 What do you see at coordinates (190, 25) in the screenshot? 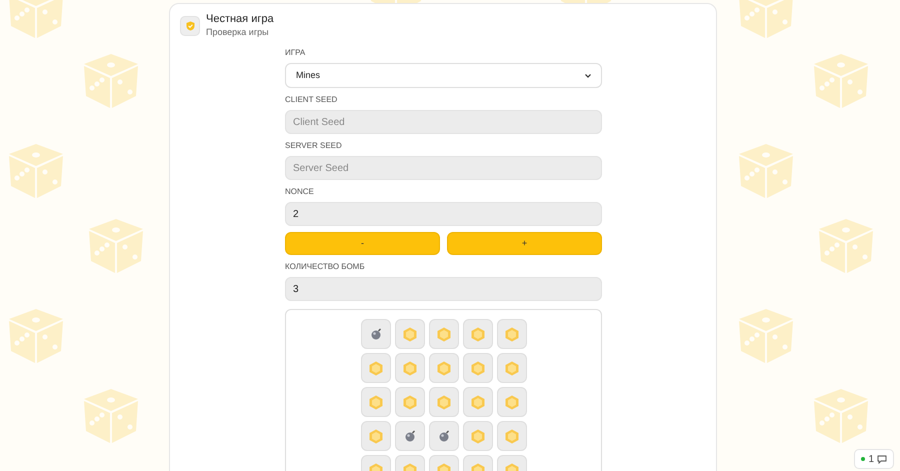
I see `shield-check-icon` at bounding box center [190, 25].